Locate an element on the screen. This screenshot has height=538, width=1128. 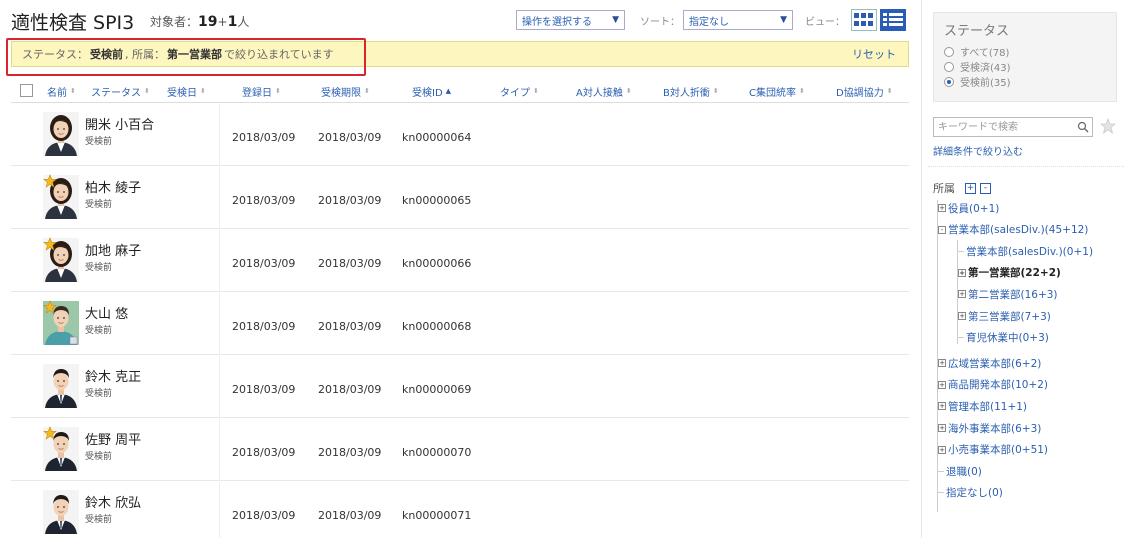
table-row: 鈴木 克正 受検前 2018/03/09 2018/03/09 kn00000069 is located at coordinates (460, 387).